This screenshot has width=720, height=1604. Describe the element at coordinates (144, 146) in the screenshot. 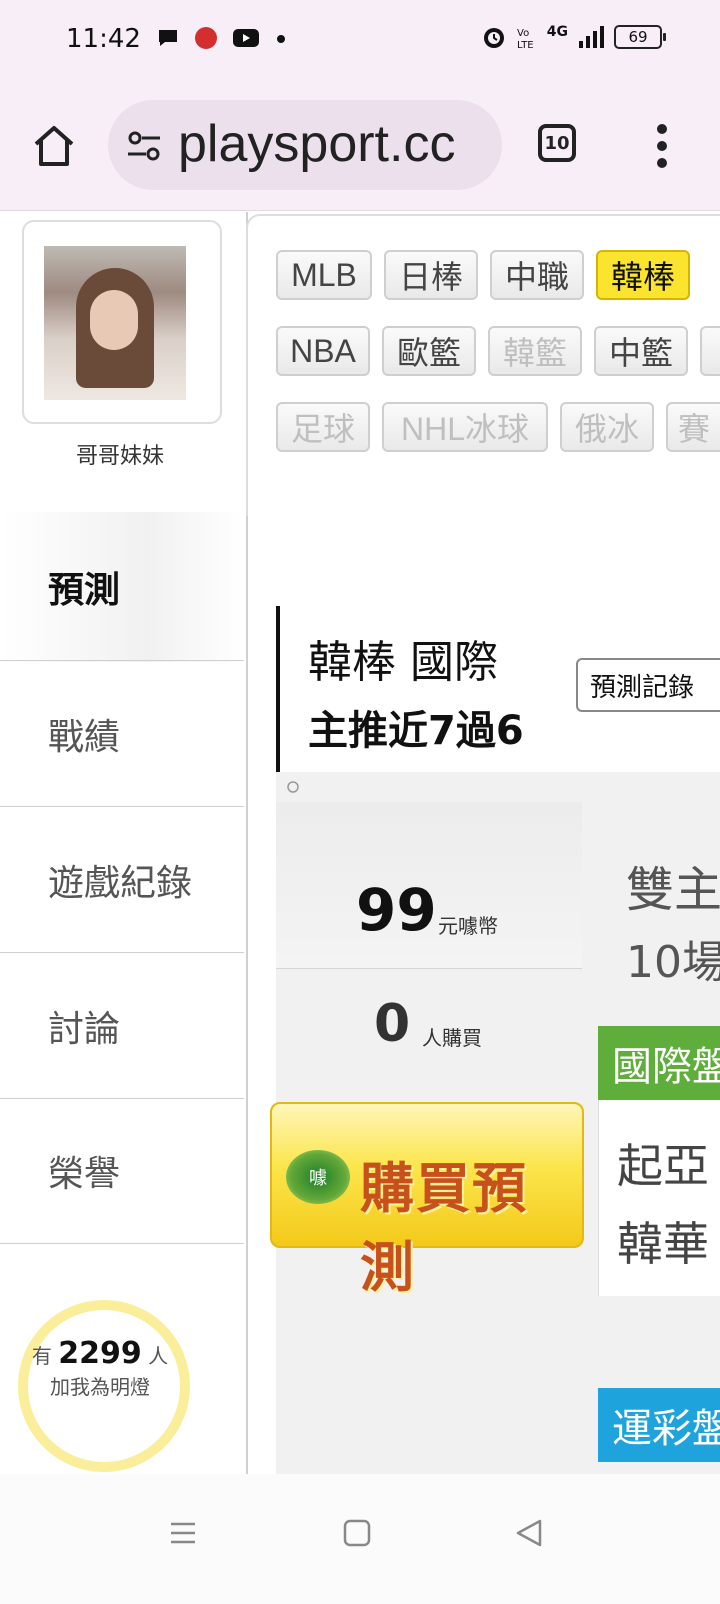

I see `site-settings-icon` at that location.